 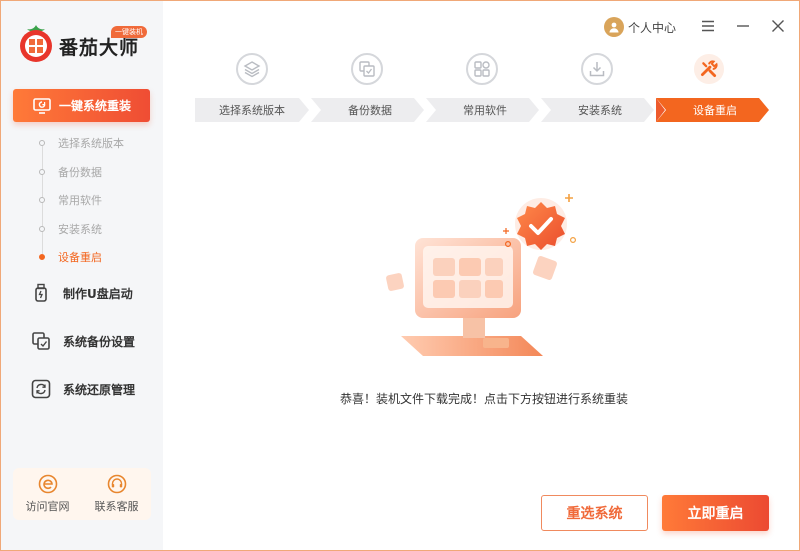 I want to click on restart-label: 立即重启, so click(x=715, y=514).